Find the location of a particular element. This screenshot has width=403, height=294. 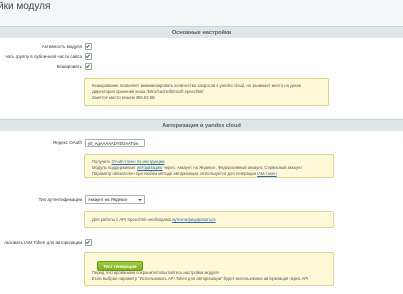

chevron-down-icon is located at coordinates (140, 200).